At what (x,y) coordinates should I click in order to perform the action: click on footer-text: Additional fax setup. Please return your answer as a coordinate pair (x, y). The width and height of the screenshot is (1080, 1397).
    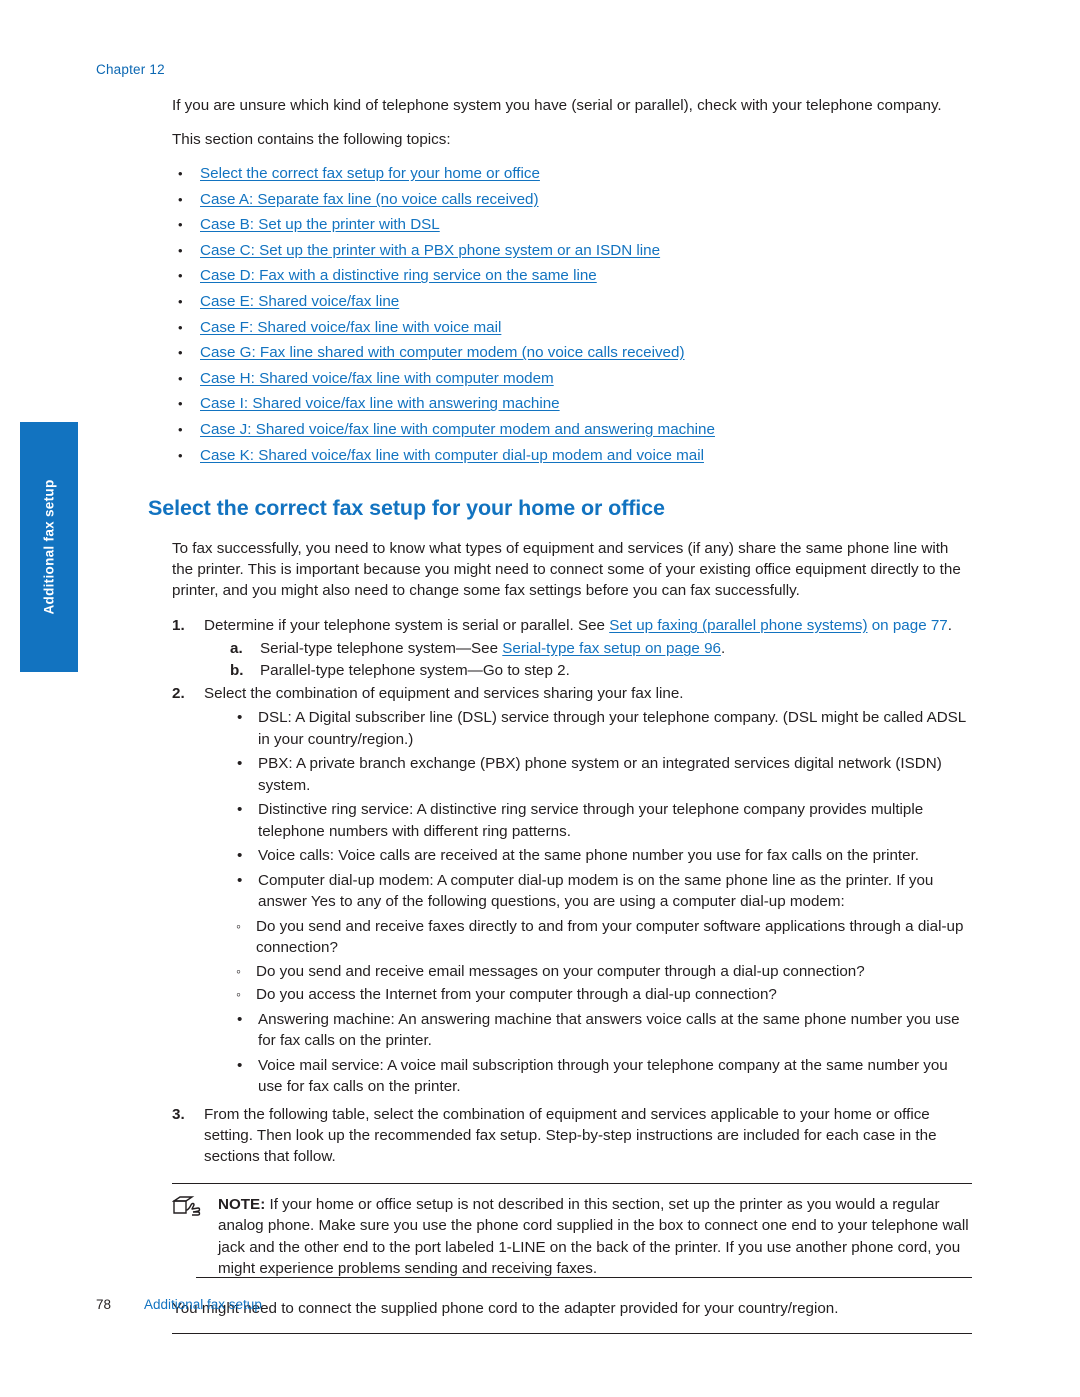
    Looking at the image, I should click on (203, 1304).